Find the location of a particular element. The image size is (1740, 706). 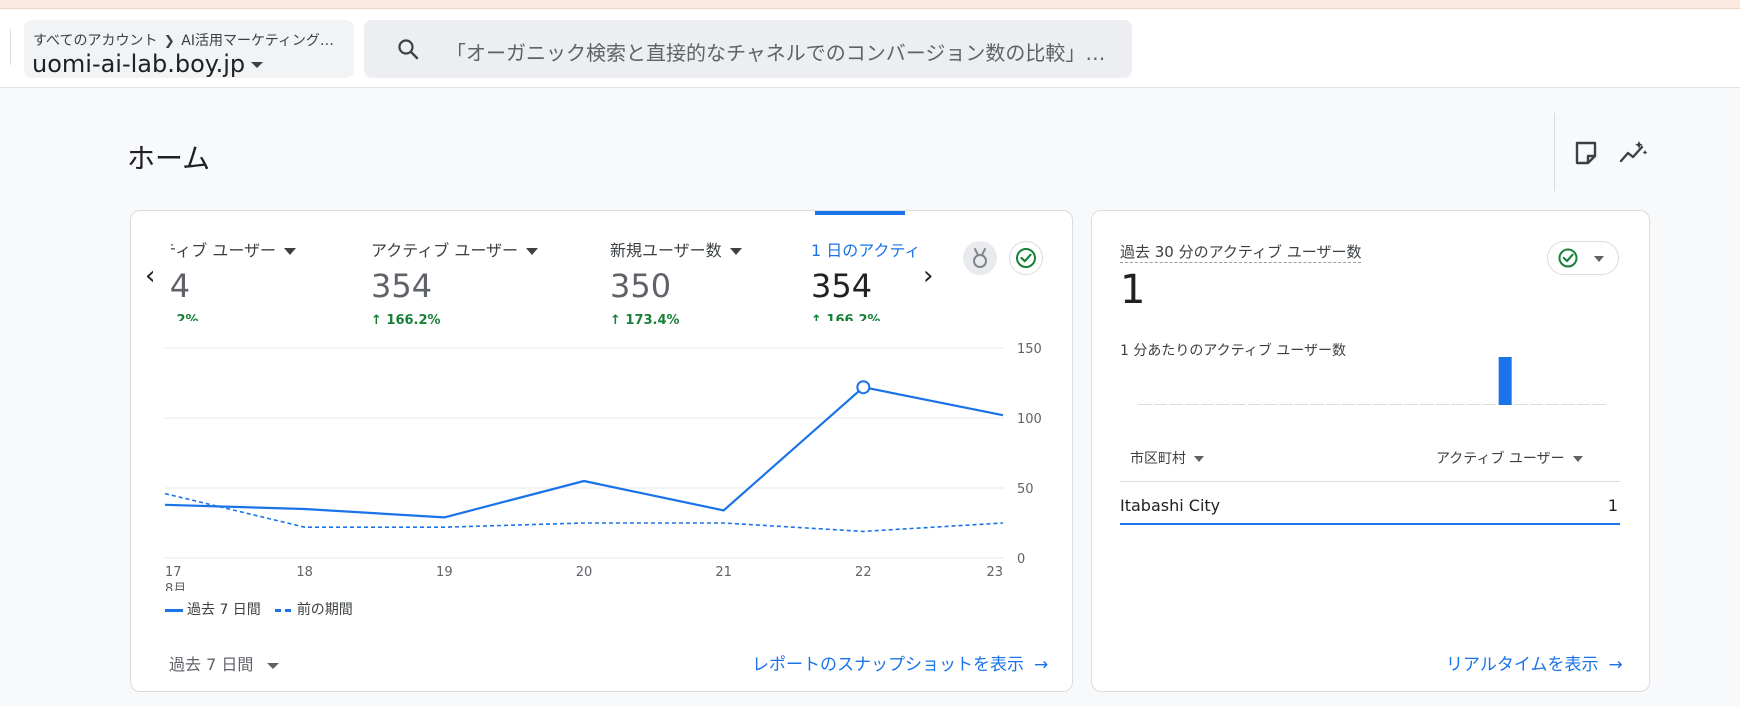

topbar-divider is located at coordinates (10, 47).